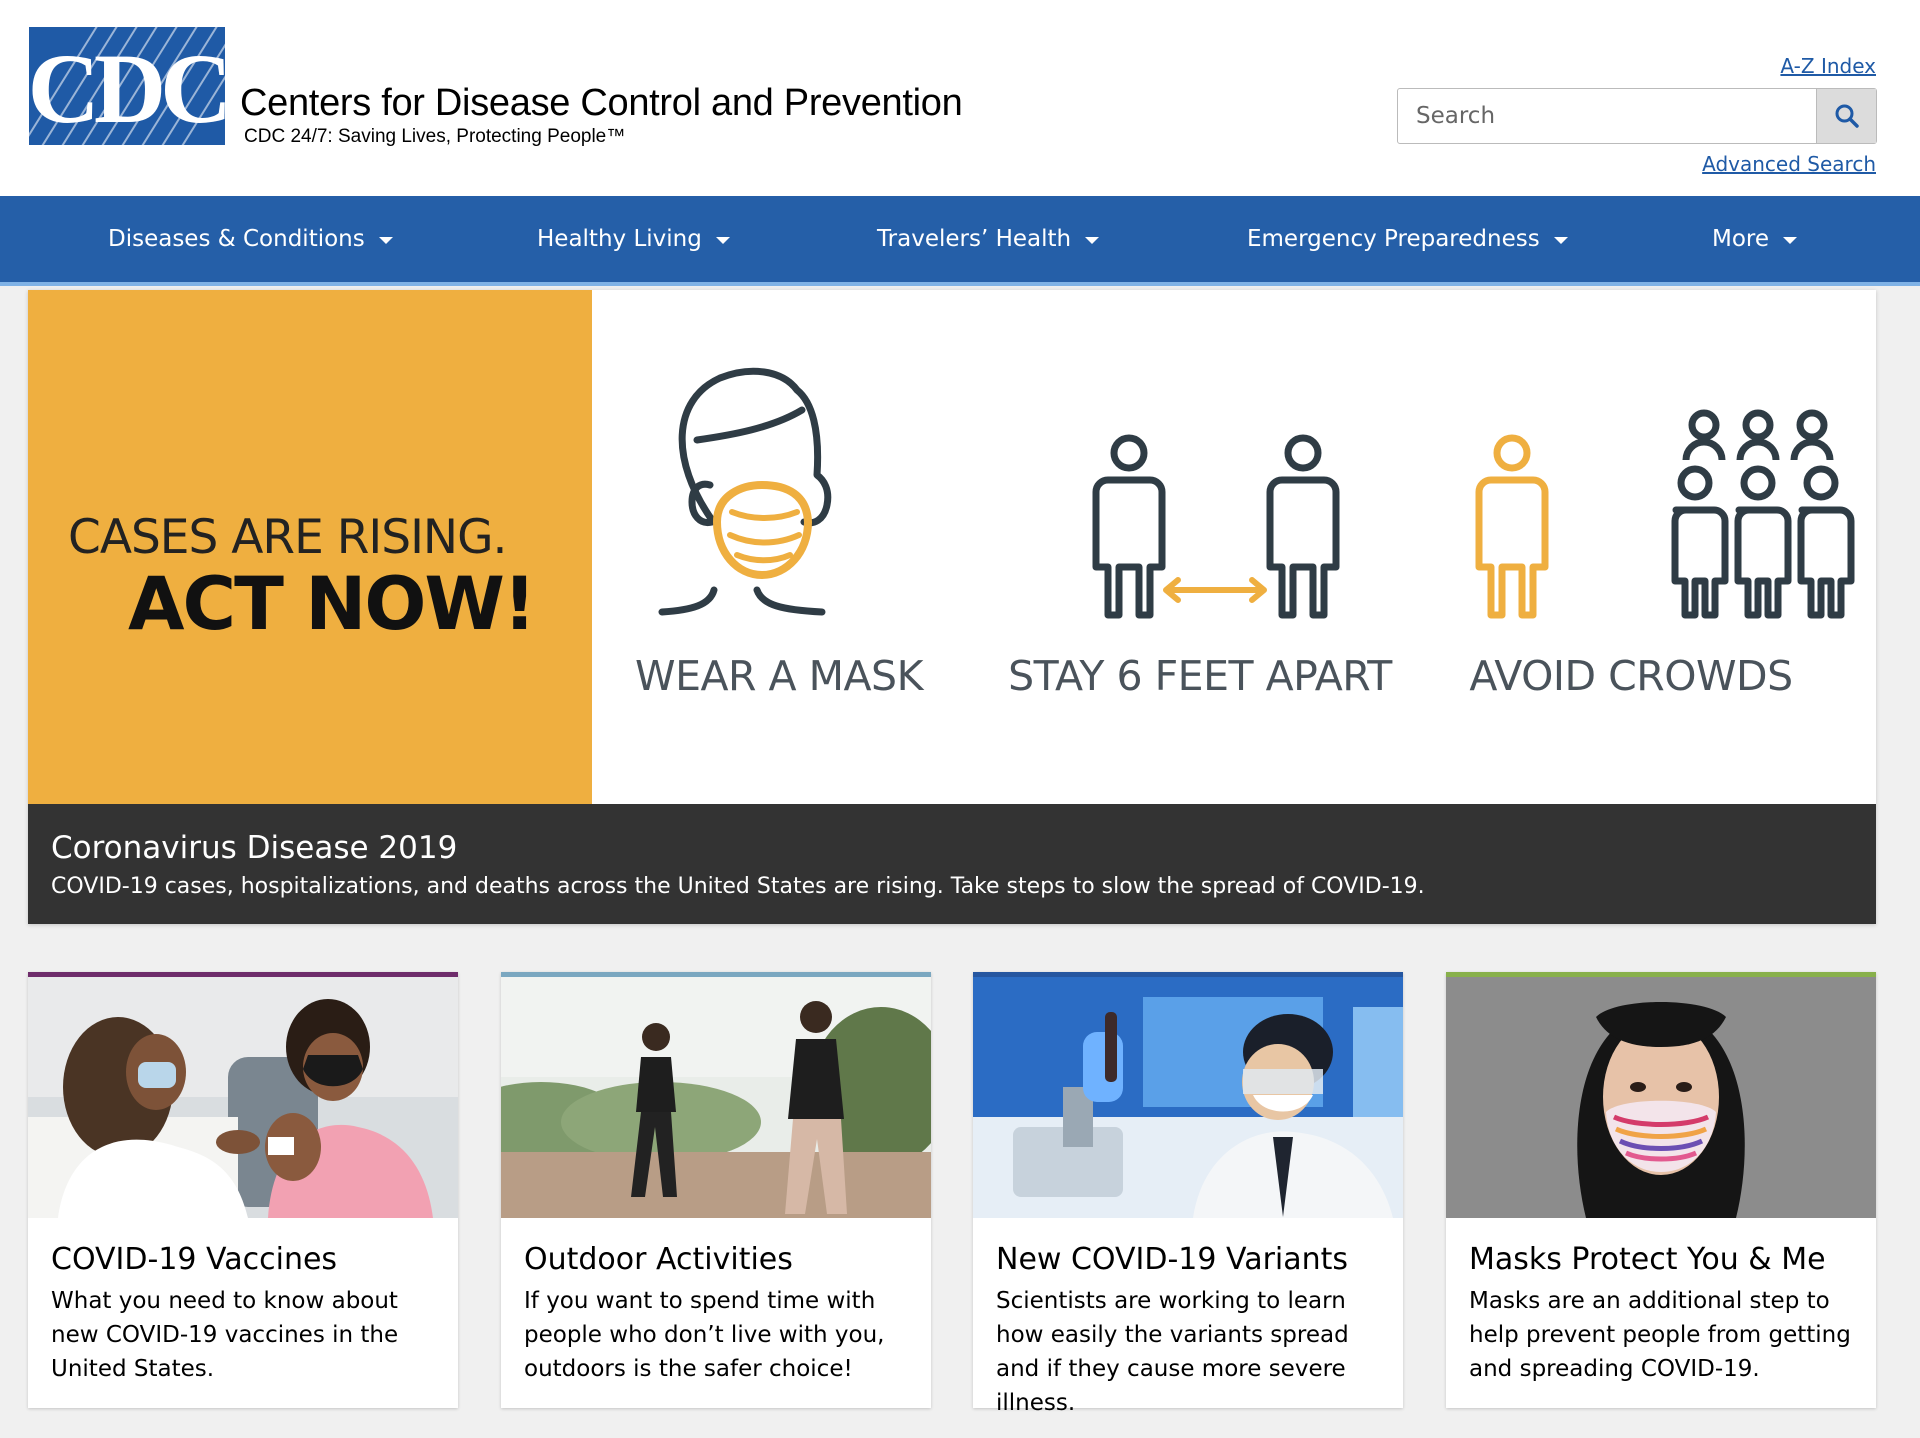  Describe the element at coordinates (779, 676) in the screenshot. I see `step-label-mask: WEAR A MASK` at that location.